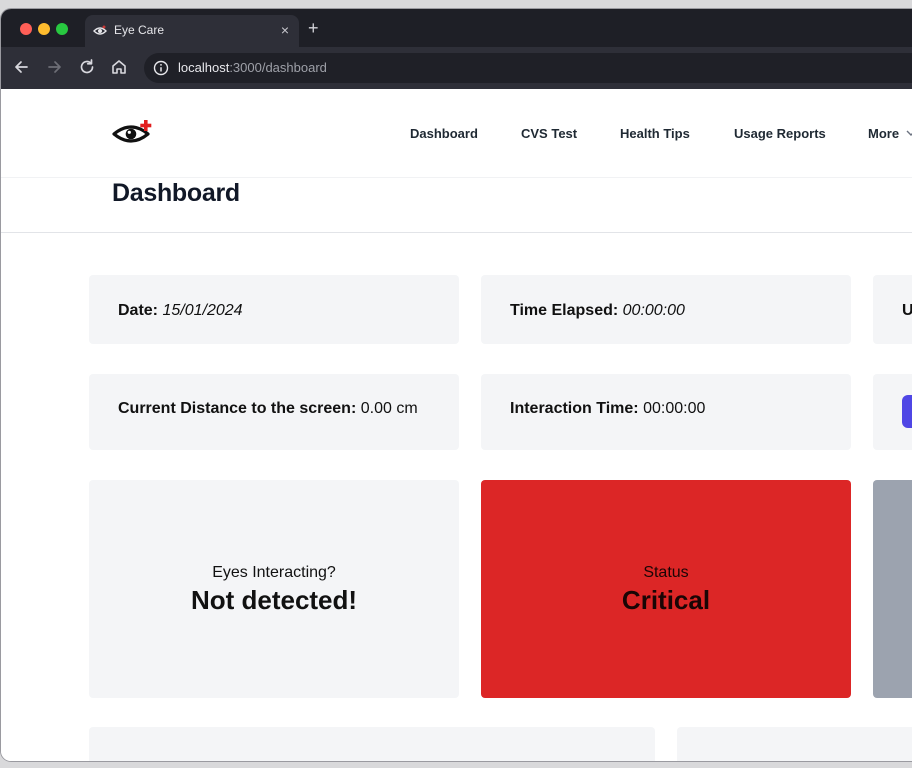 This screenshot has width=912, height=768. I want to click on distance-label: Current Distance to the screen:, so click(237, 408).